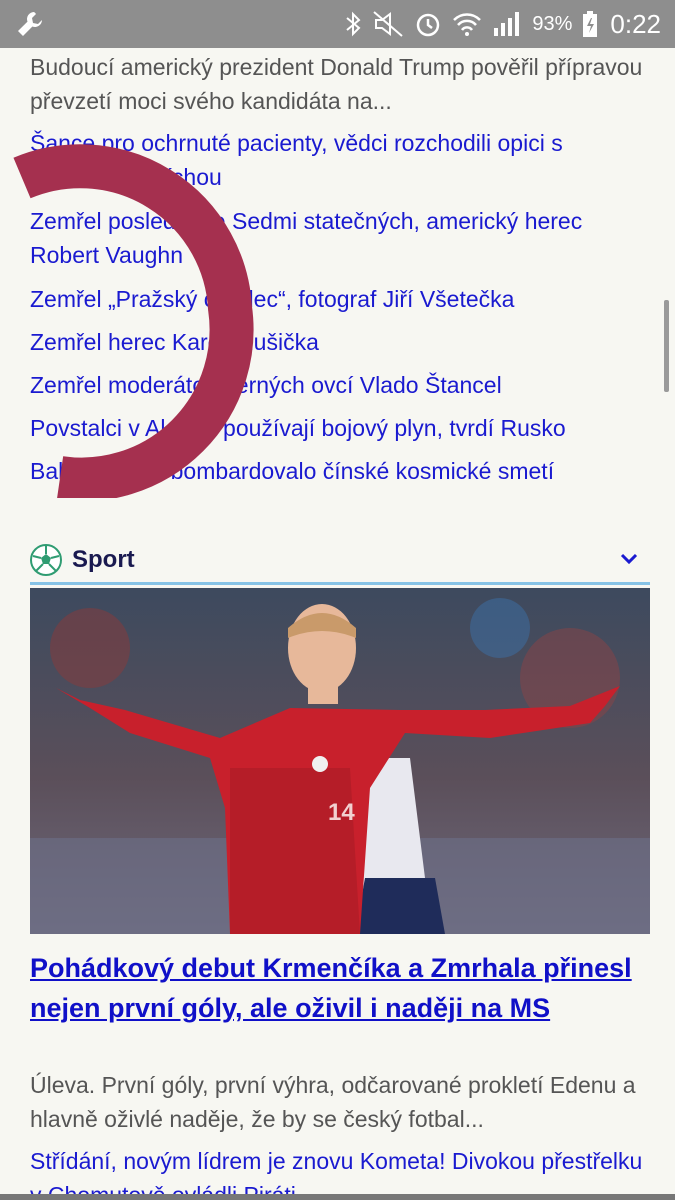 The width and height of the screenshot is (675, 1200). I want to click on wrench-icon, so click(30, 24).